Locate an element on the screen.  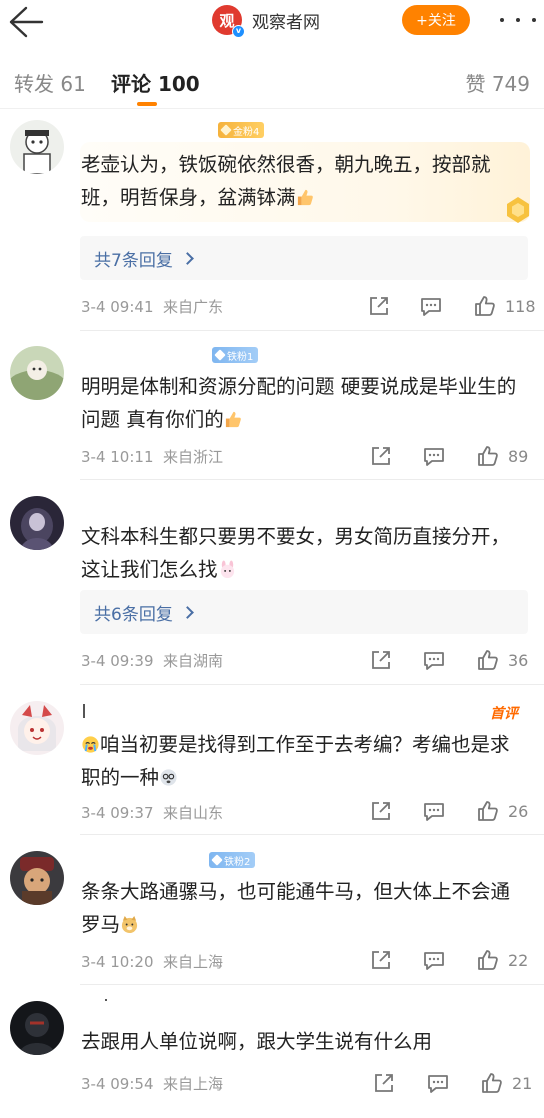
brand-logo: 观 v is located at coordinates (228, 21).